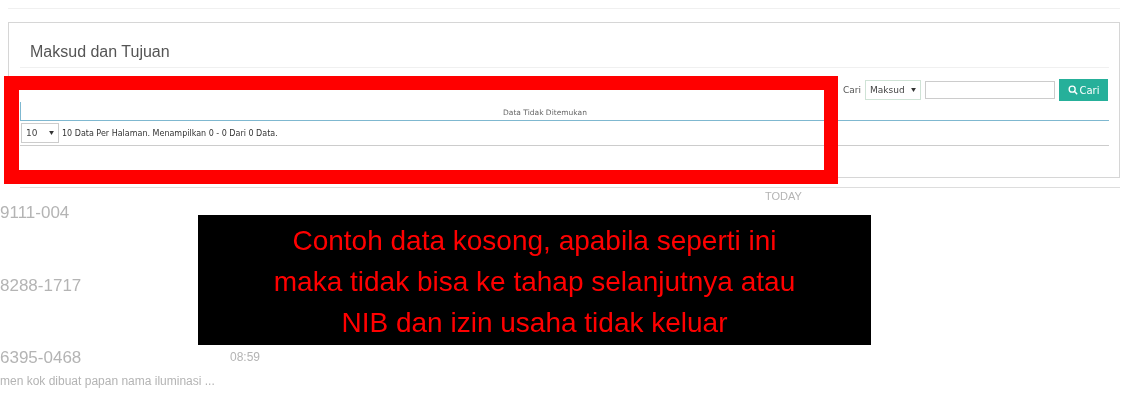  What do you see at coordinates (41, 358) in the screenshot?
I see `phone-number: 6395-0468` at bounding box center [41, 358].